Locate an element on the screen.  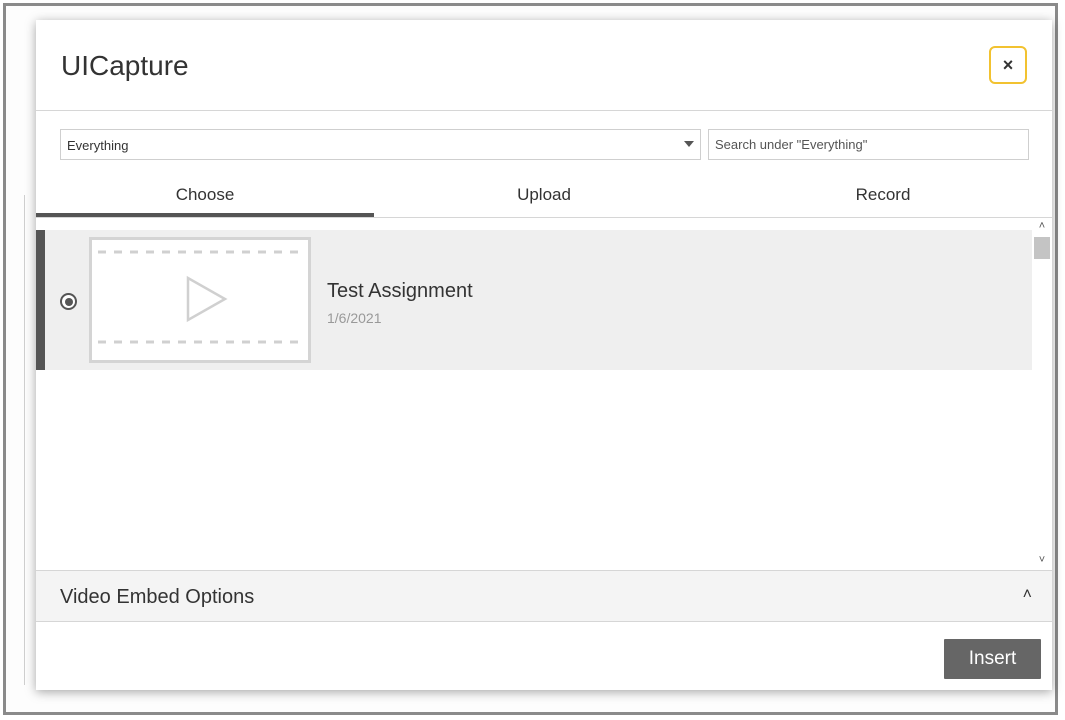
chevron-up-icon: ˄ is located at coordinates (1027, 594).